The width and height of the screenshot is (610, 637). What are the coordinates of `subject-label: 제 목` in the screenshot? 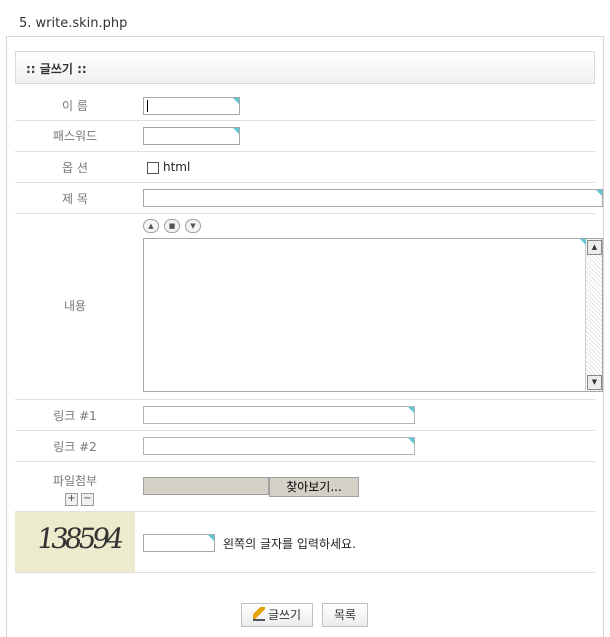 It's located at (75, 199).